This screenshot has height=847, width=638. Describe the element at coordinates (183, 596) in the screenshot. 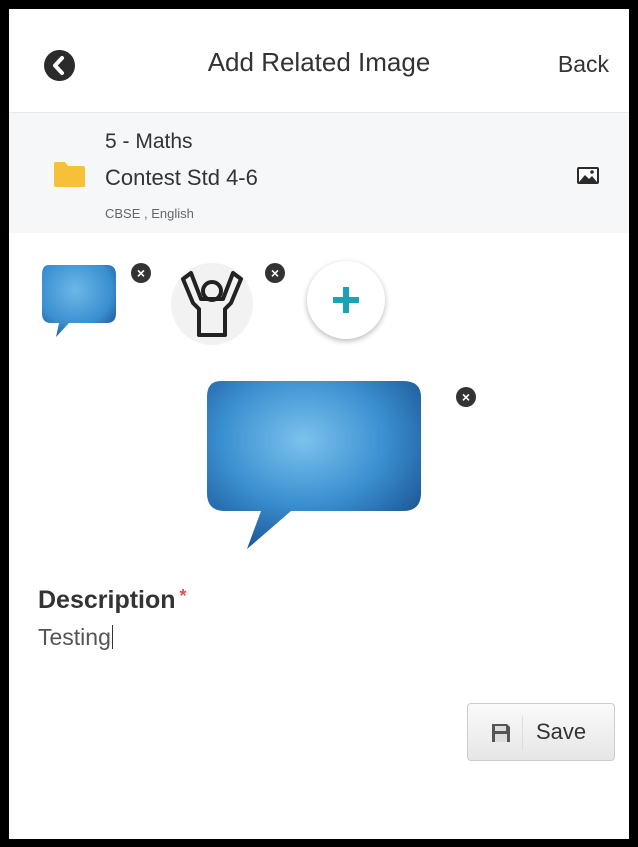

I see `required-mark: *` at that location.